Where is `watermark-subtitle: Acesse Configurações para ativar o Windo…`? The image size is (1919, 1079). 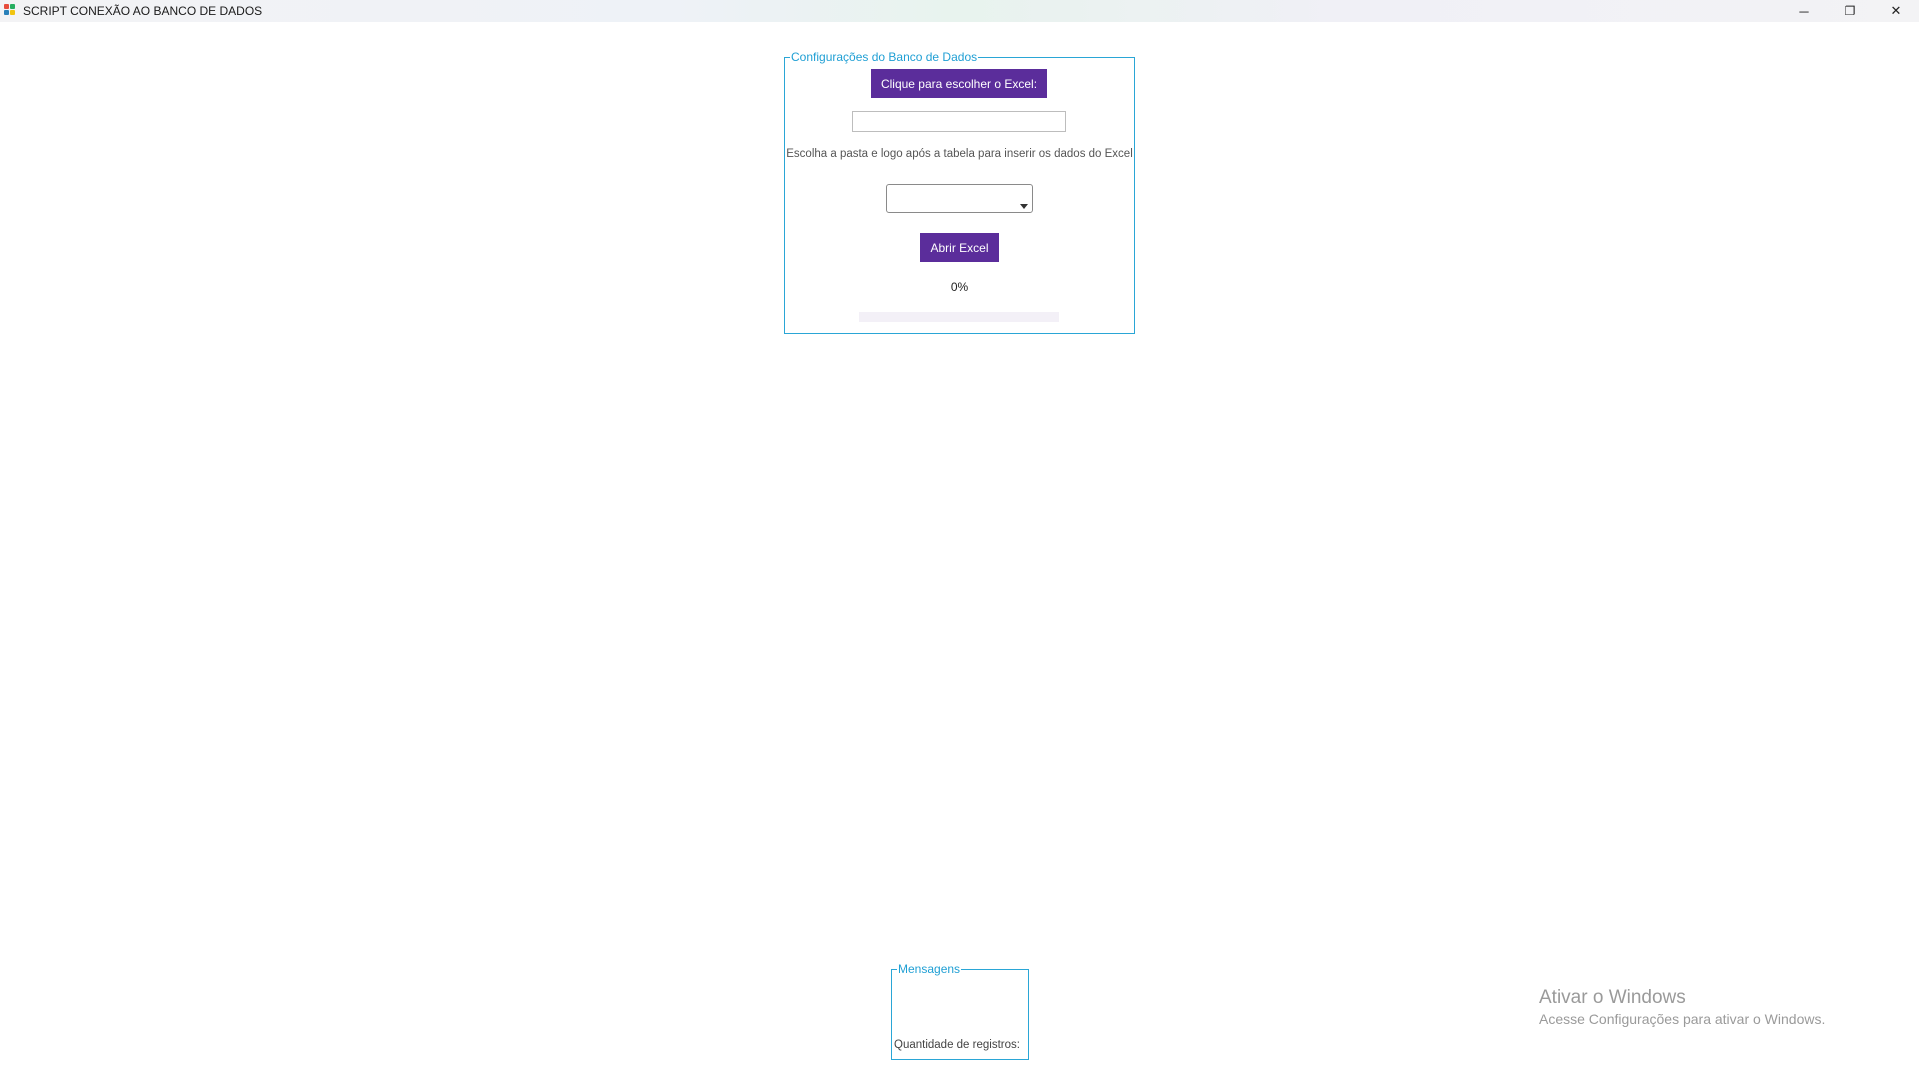 watermark-subtitle: Acesse Configurações para ativar o Windo… is located at coordinates (1682, 1019).